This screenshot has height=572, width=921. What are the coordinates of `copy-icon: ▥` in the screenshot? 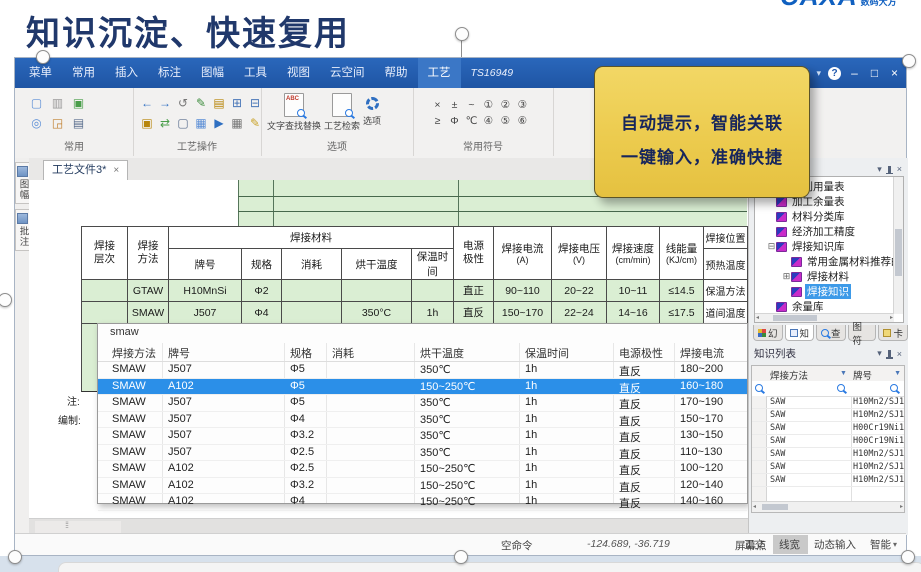 It's located at (57, 102).